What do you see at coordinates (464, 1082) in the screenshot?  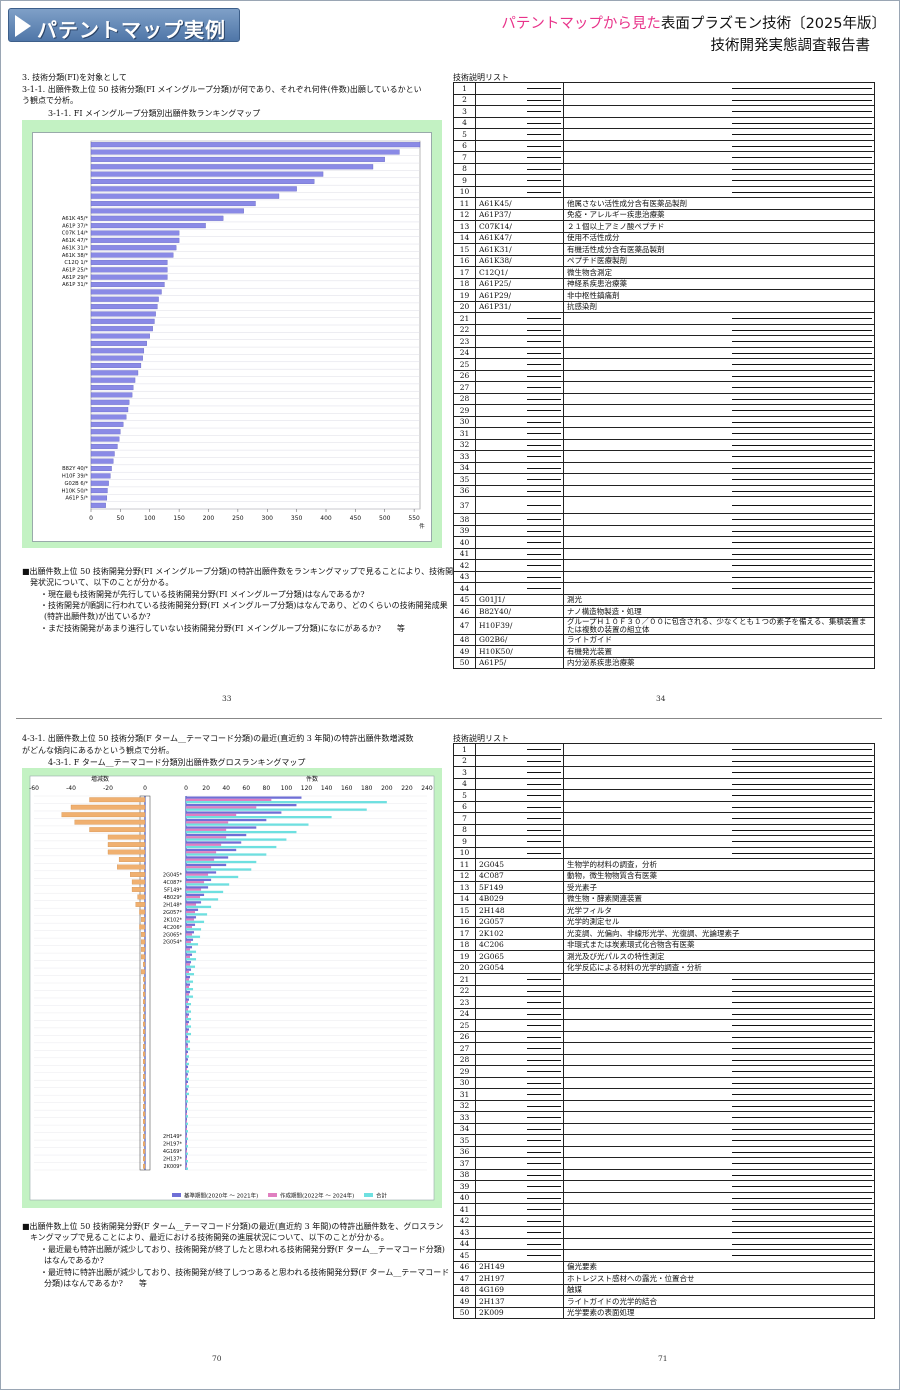 I see `row-number: 30` at bounding box center [464, 1082].